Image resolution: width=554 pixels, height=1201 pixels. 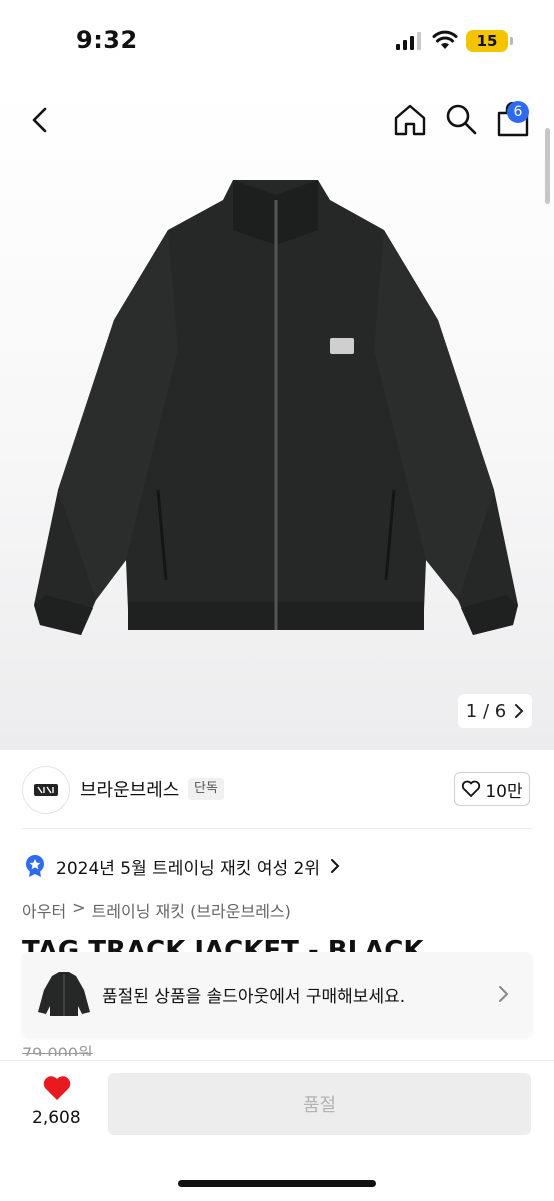 What do you see at coordinates (40, 120) in the screenshot?
I see `back-icon` at bounding box center [40, 120].